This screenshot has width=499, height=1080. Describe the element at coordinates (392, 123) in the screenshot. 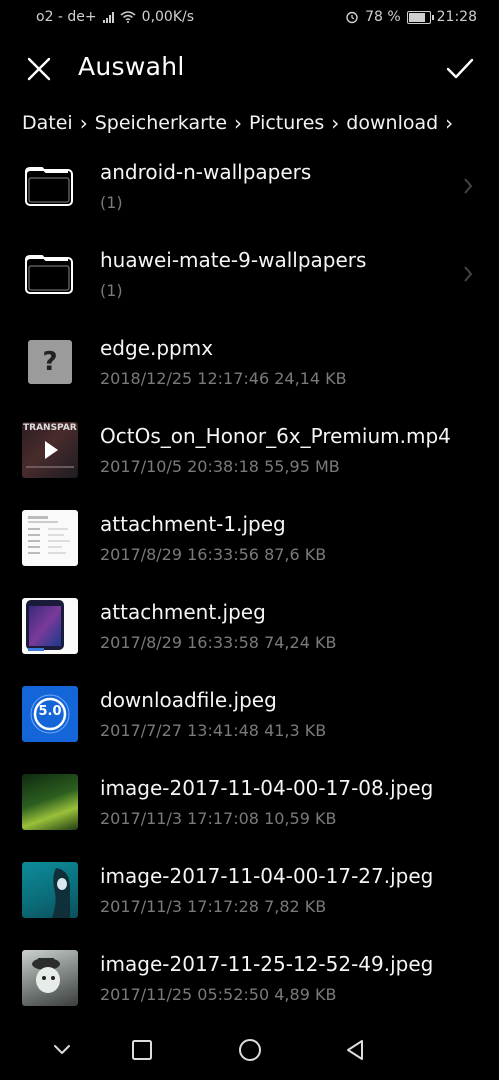

I see `breadcrumb-item-download: download` at that location.